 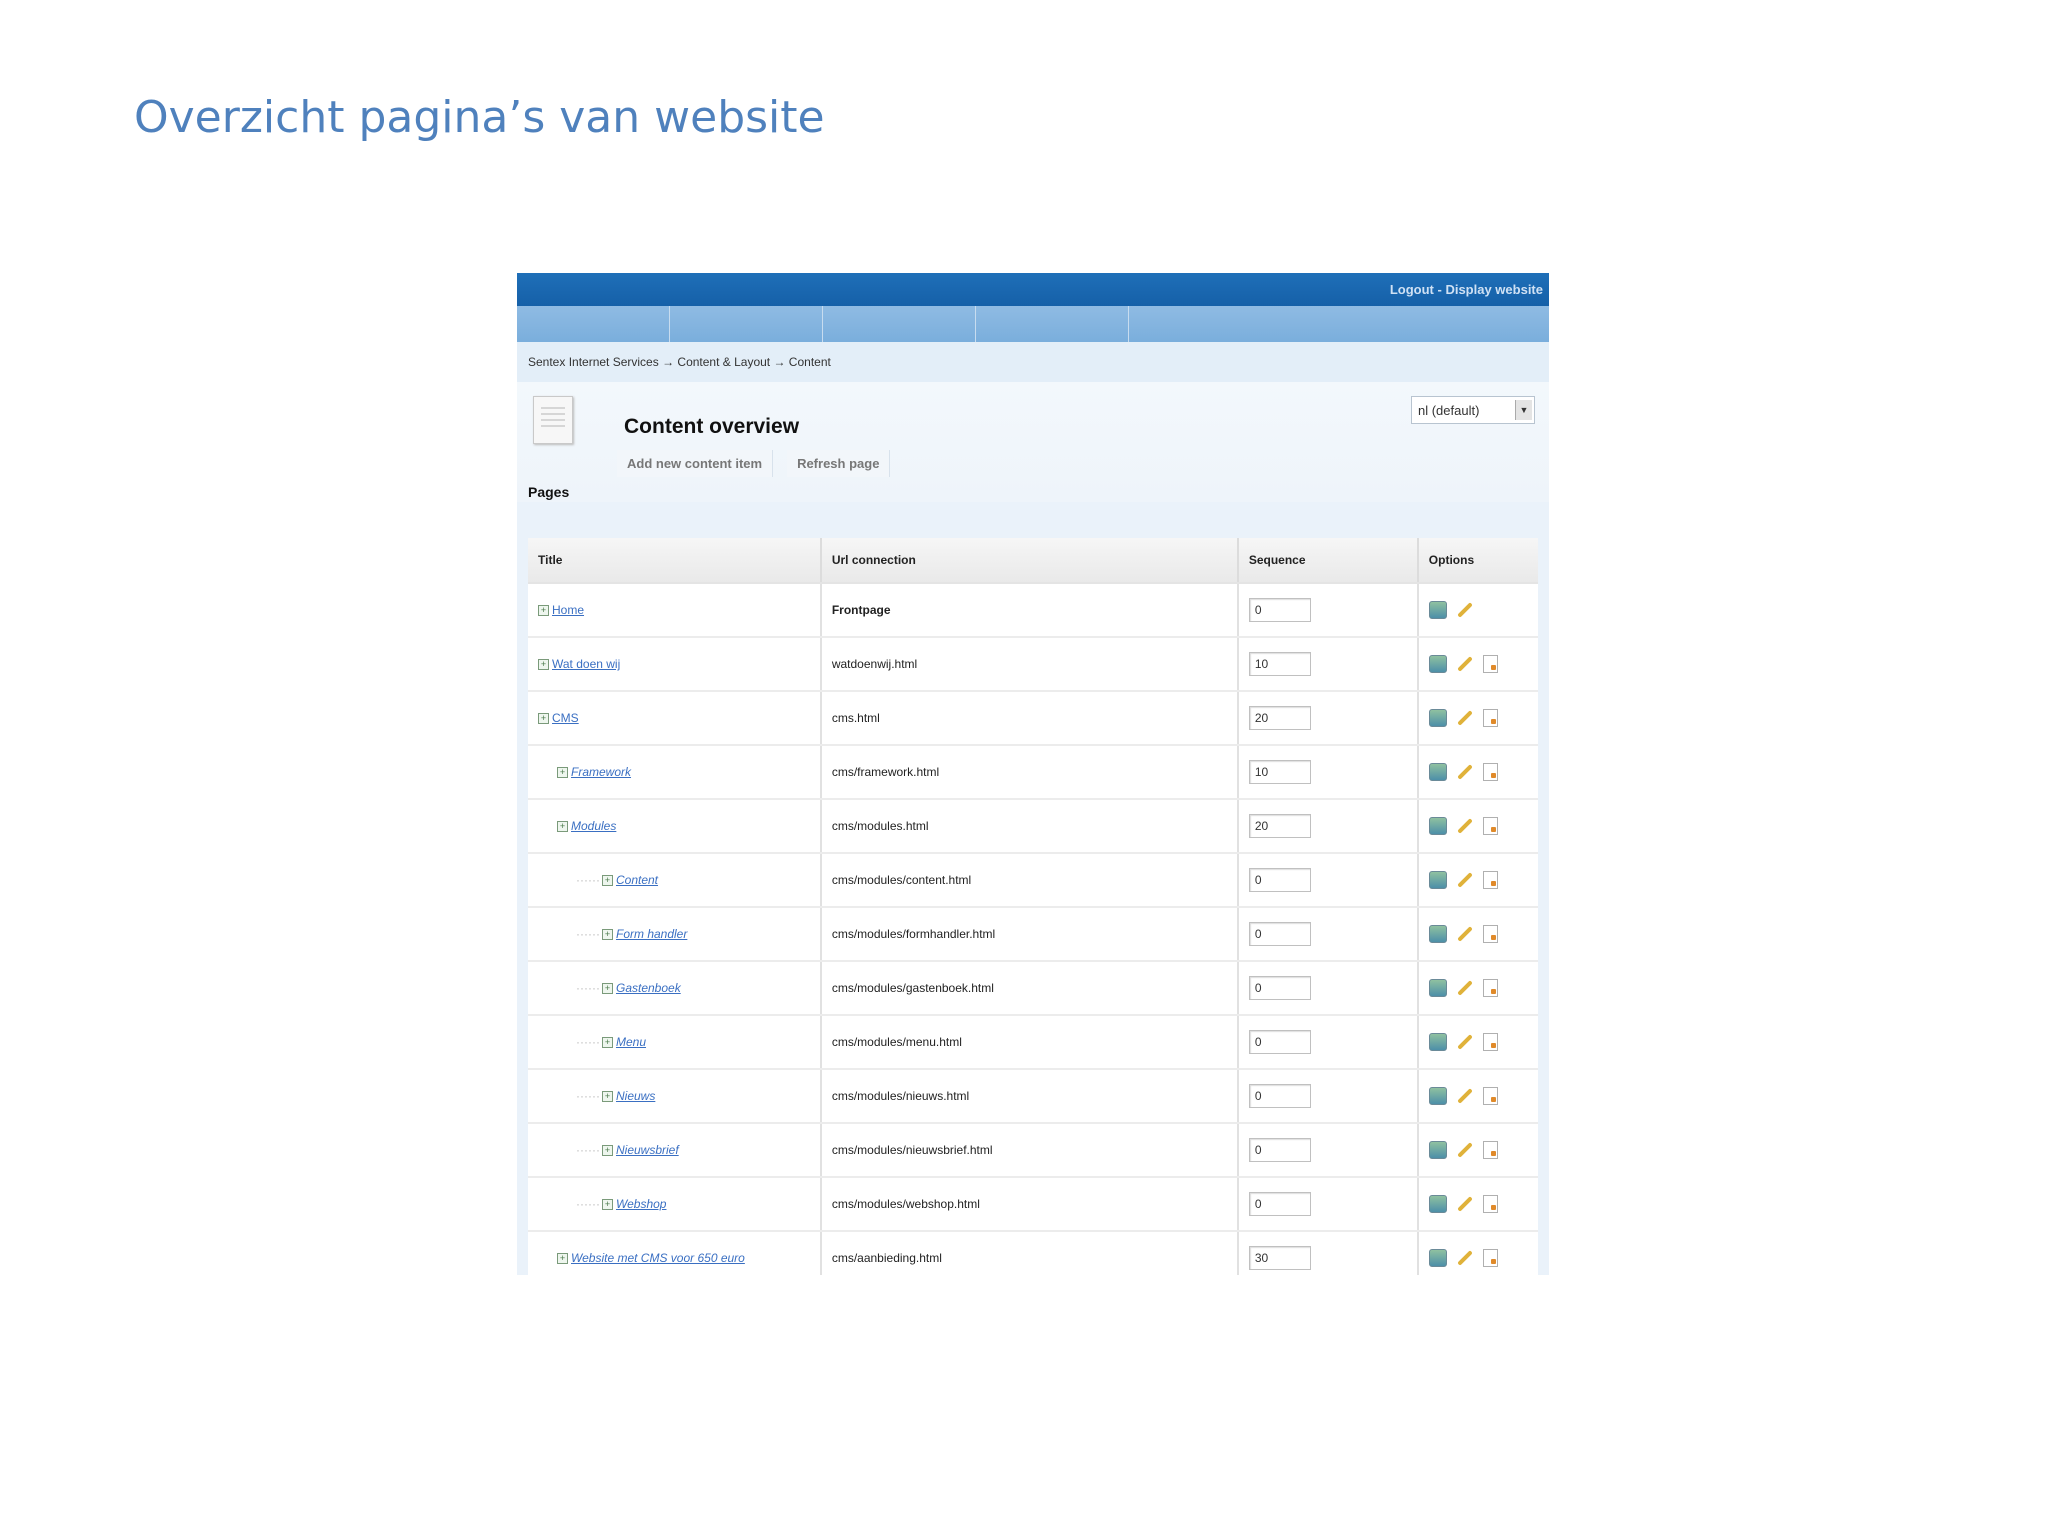 I want to click on title-cell: + Wat doen wij, so click(x=675, y=664).